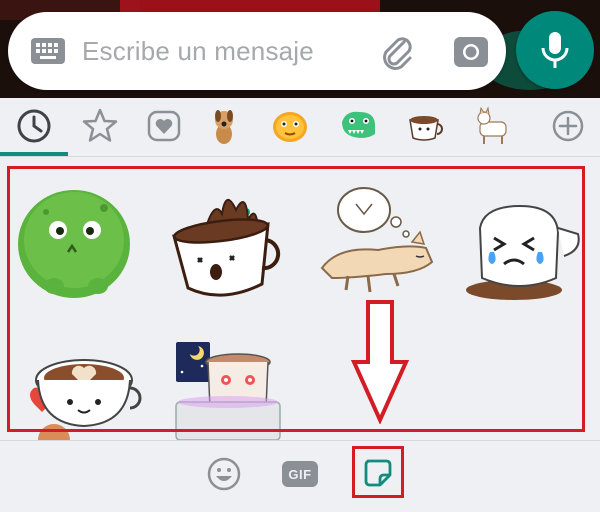  Describe the element at coordinates (426, 126) in the screenshot. I see `coffee-sticker-icon` at that location.